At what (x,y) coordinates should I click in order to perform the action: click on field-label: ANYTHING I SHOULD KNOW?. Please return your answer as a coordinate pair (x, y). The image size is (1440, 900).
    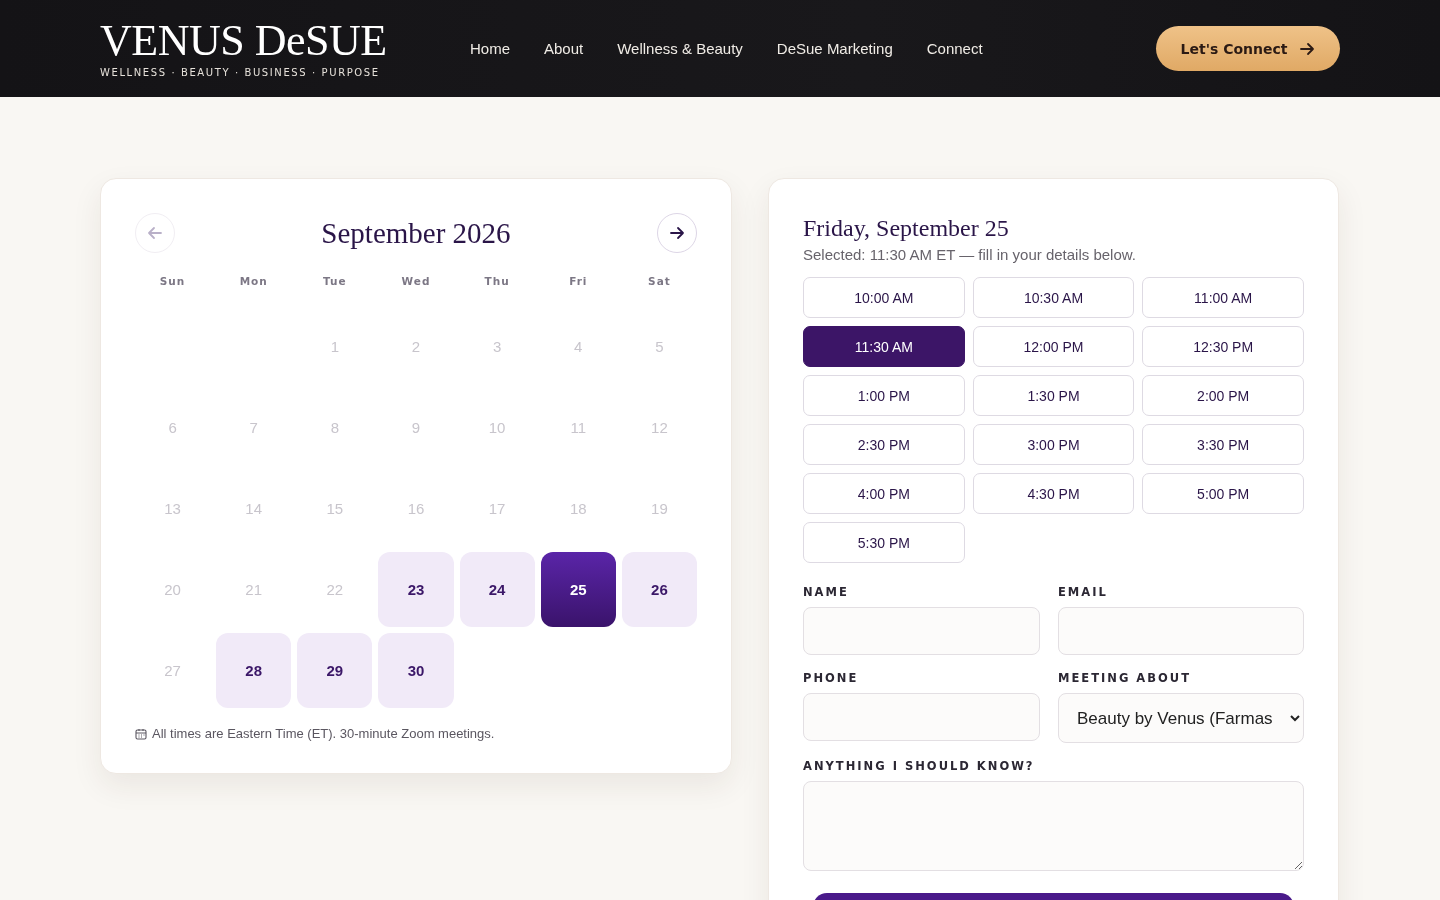
    Looking at the image, I should click on (919, 766).